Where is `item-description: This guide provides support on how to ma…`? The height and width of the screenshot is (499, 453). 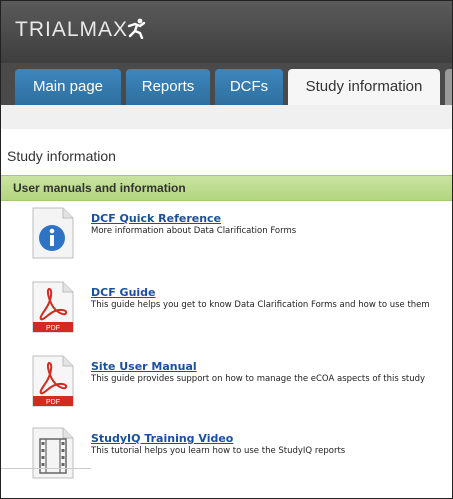 item-description: This guide provides support on how to ma… is located at coordinates (258, 379).